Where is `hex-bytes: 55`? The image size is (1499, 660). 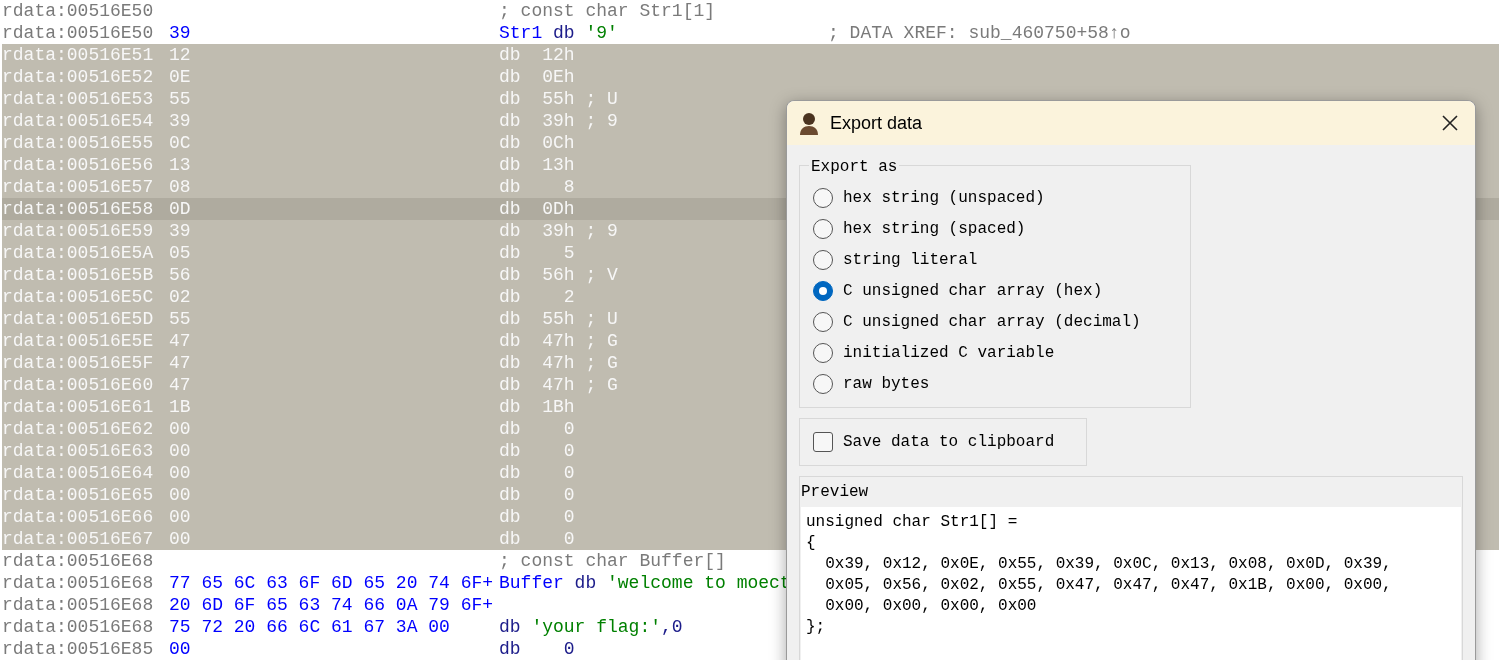 hex-bytes: 55 is located at coordinates (180, 319).